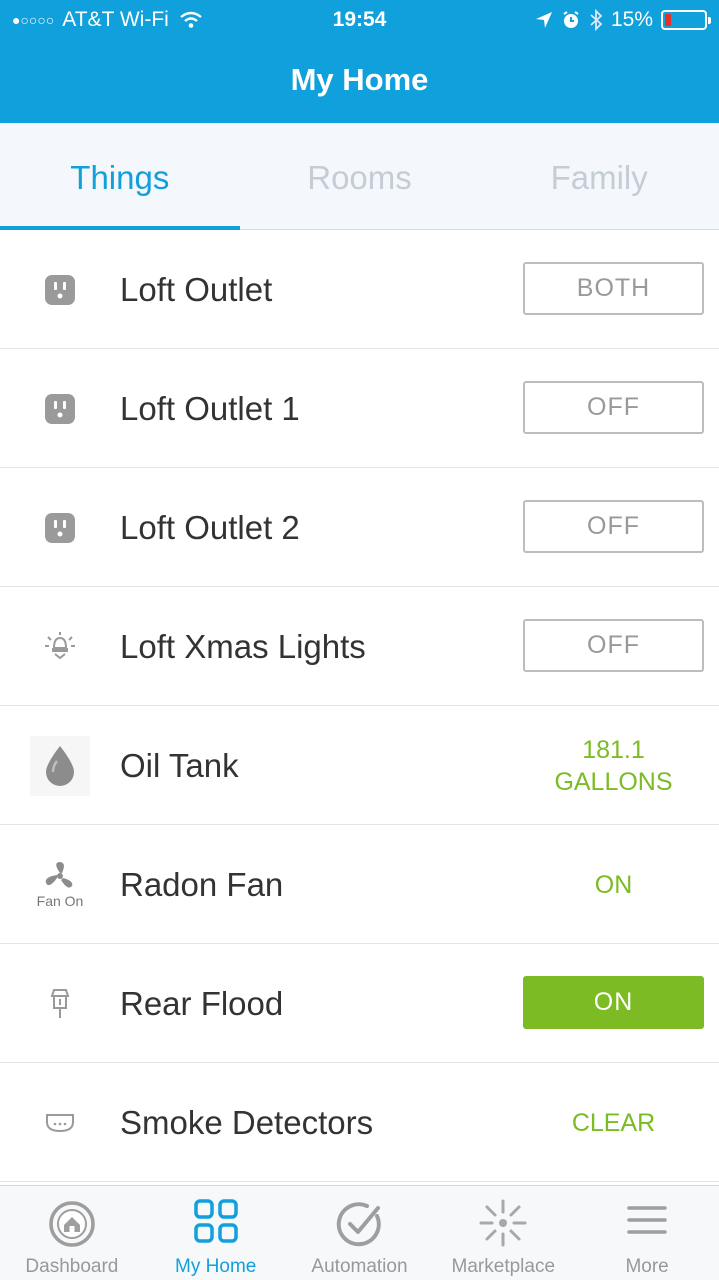 Image resolution: width=719 pixels, height=1280 pixels. What do you see at coordinates (647, 1266) in the screenshot?
I see `tabbar-label: More` at bounding box center [647, 1266].